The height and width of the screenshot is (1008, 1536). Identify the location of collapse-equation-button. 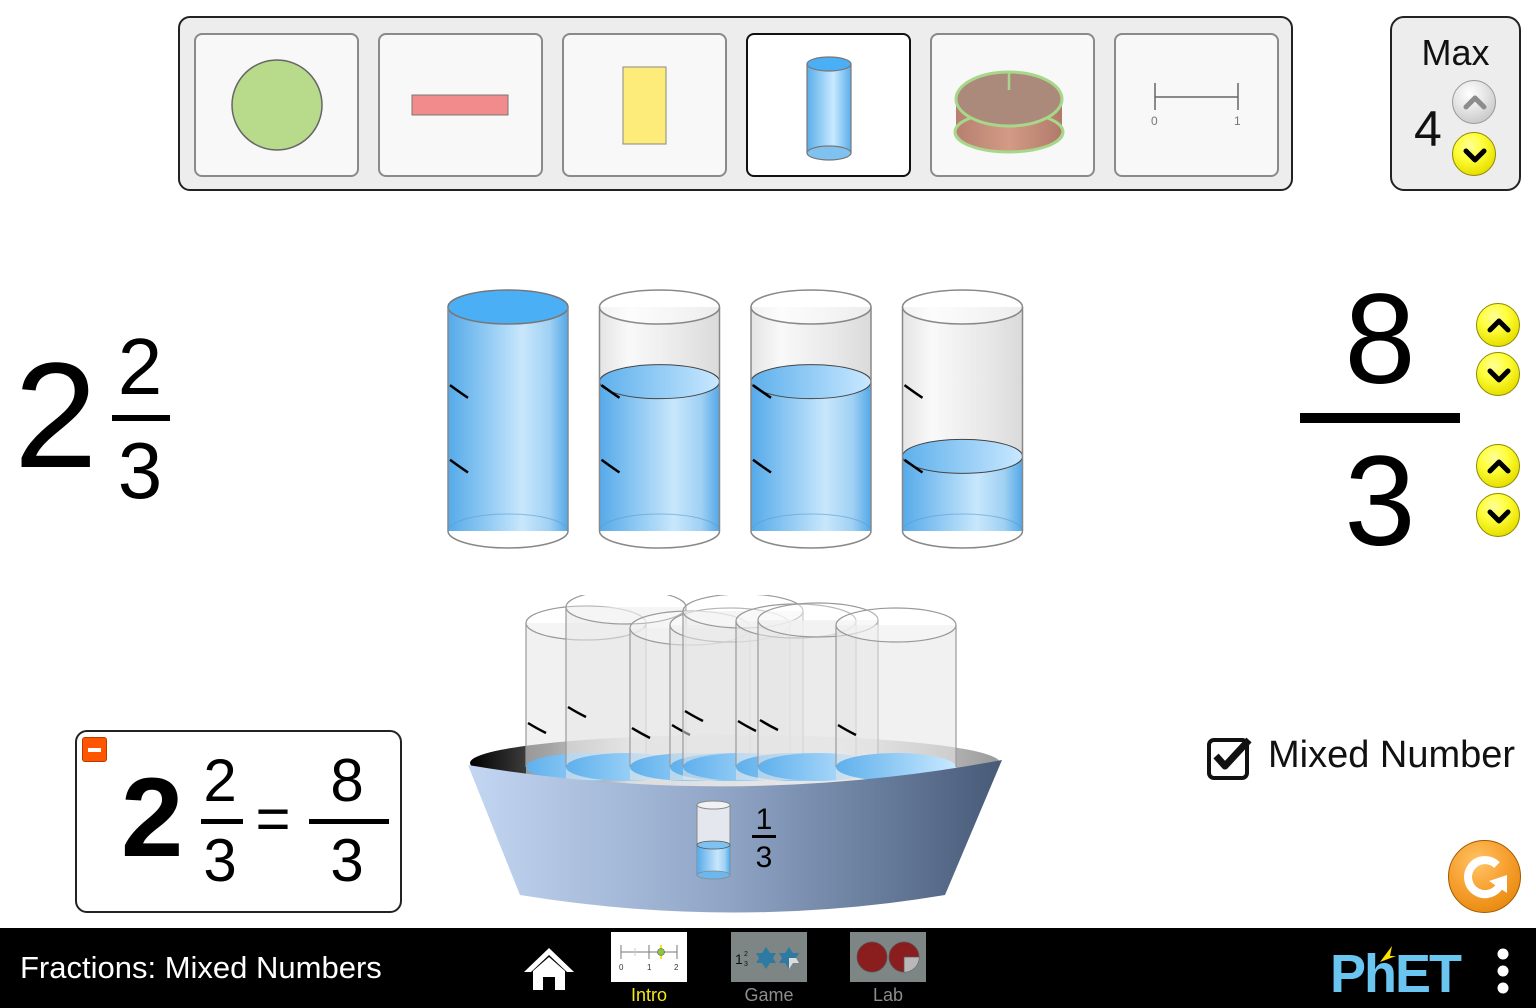
(94, 749).